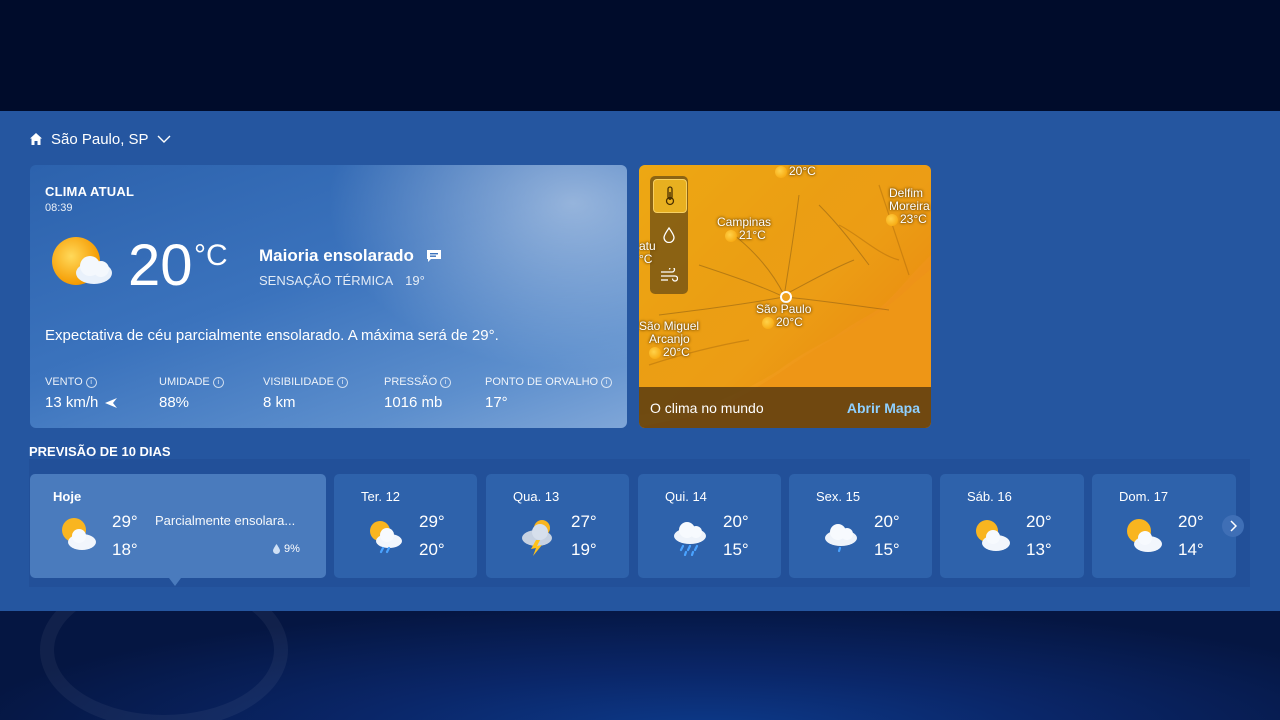 This screenshot has width=1280, height=720. Describe the element at coordinates (1164, 526) in the screenshot. I see `forecast-day: Dom. 17 20° 14°` at that location.